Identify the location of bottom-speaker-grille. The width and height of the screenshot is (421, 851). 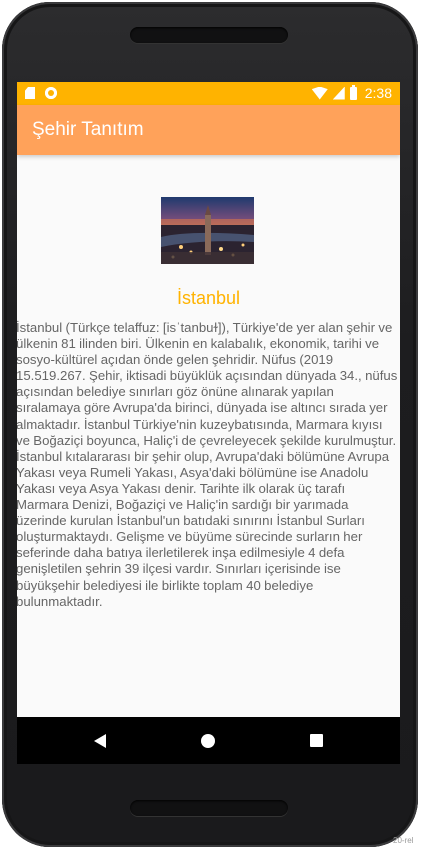
(209, 808).